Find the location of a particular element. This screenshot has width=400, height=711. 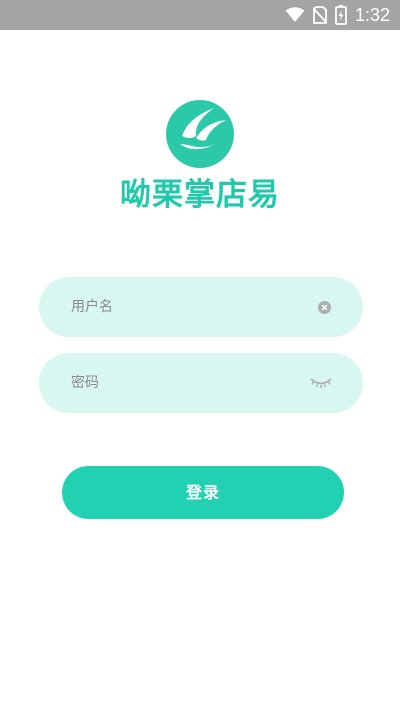

password-input is located at coordinates (191, 383).